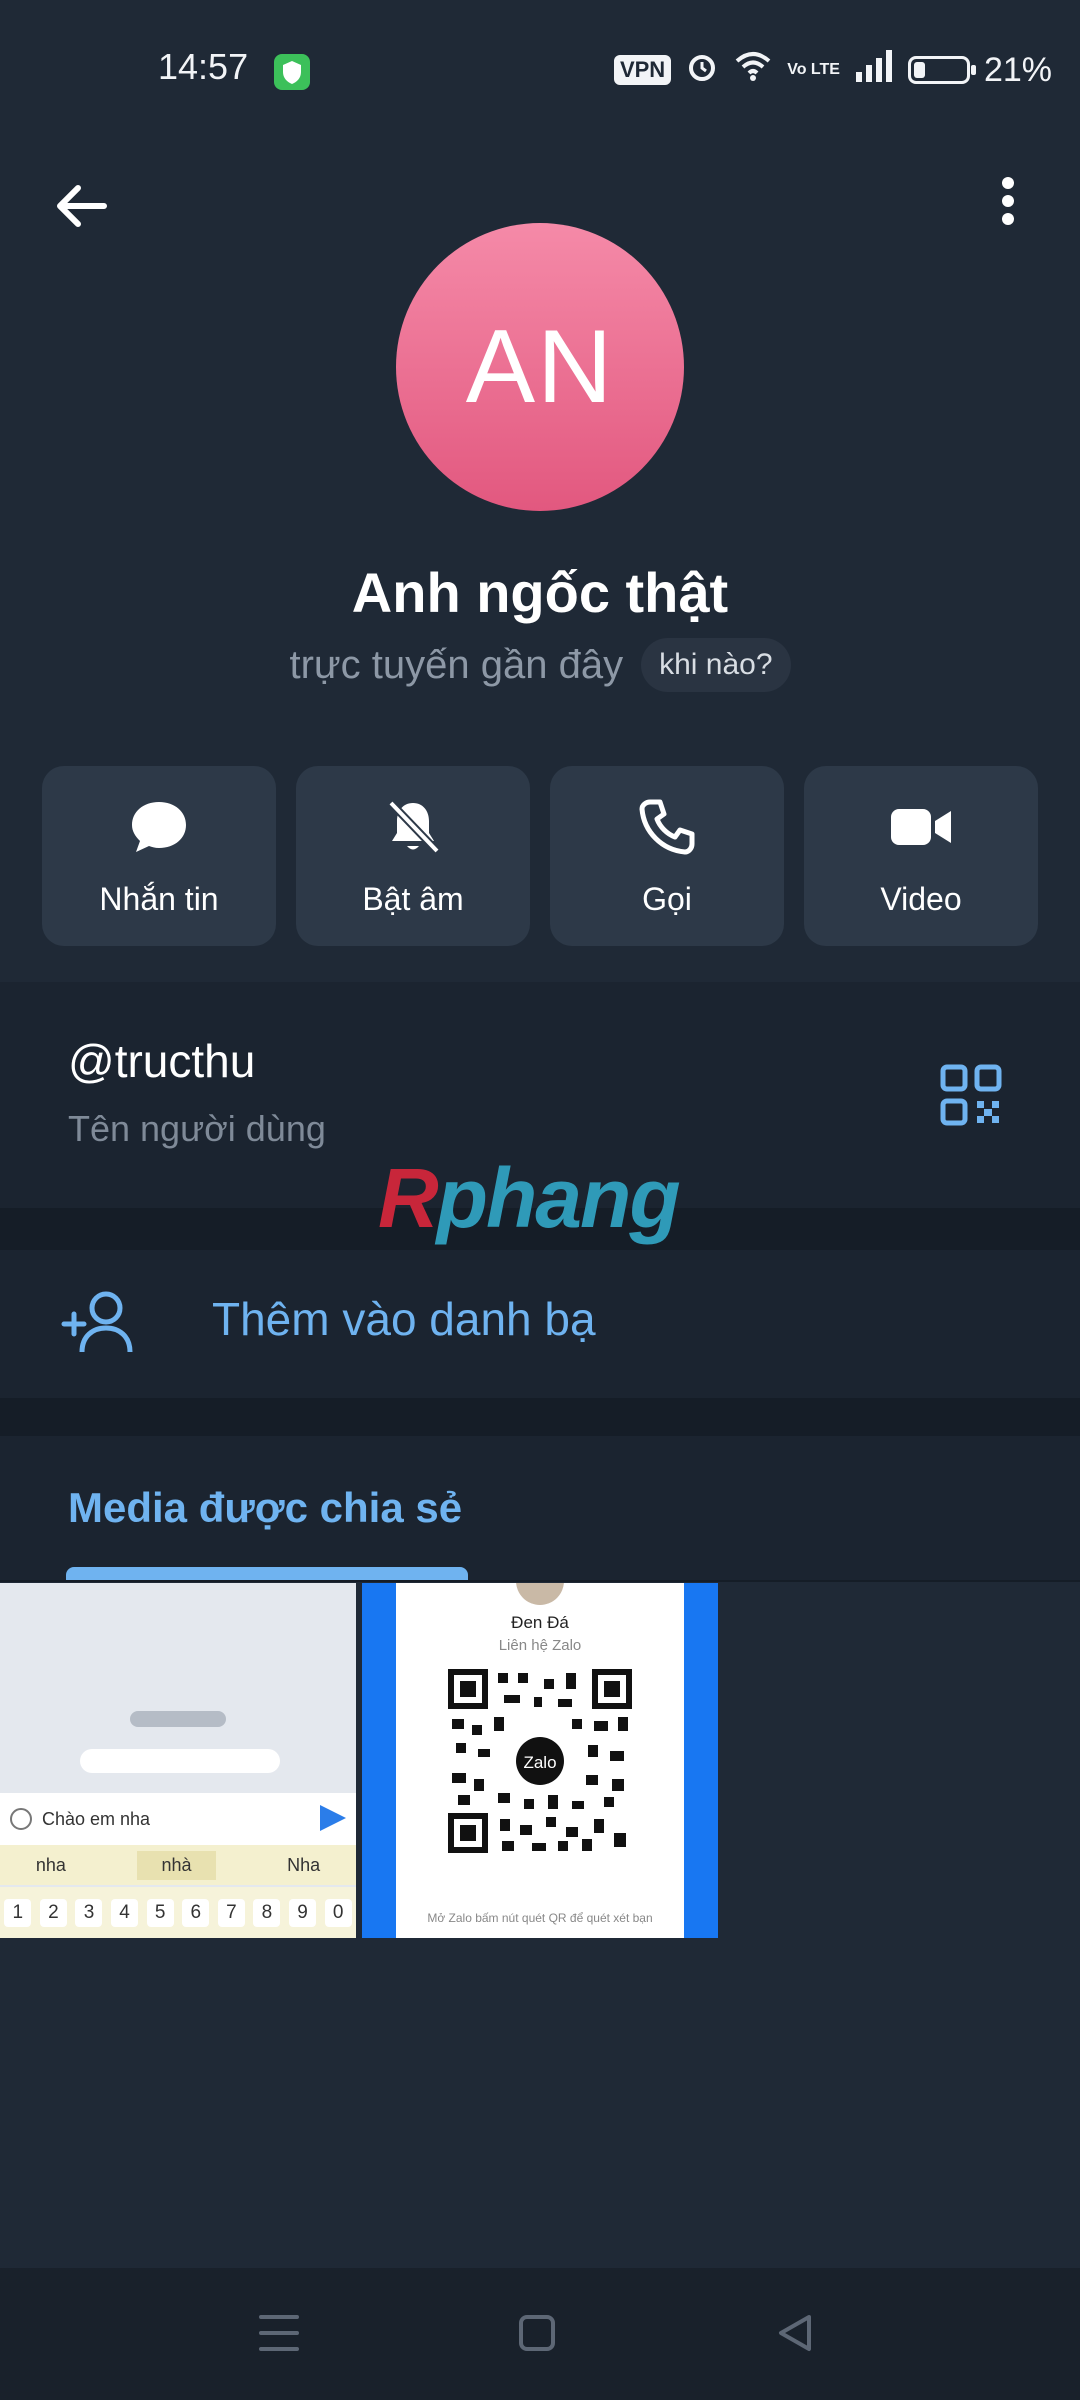  What do you see at coordinates (540, 1645) in the screenshot?
I see `contact-subtitle: Liên hệ Zalo` at bounding box center [540, 1645].